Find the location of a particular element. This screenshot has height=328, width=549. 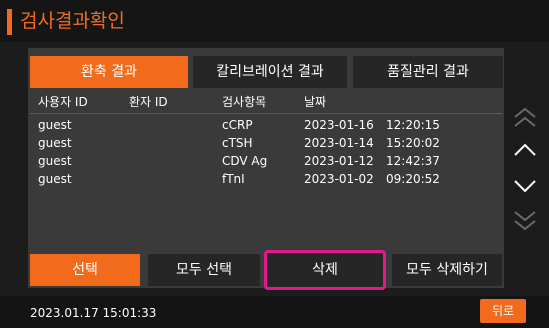

row-2-test-item: cTSH is located at coordinates (237, 143).